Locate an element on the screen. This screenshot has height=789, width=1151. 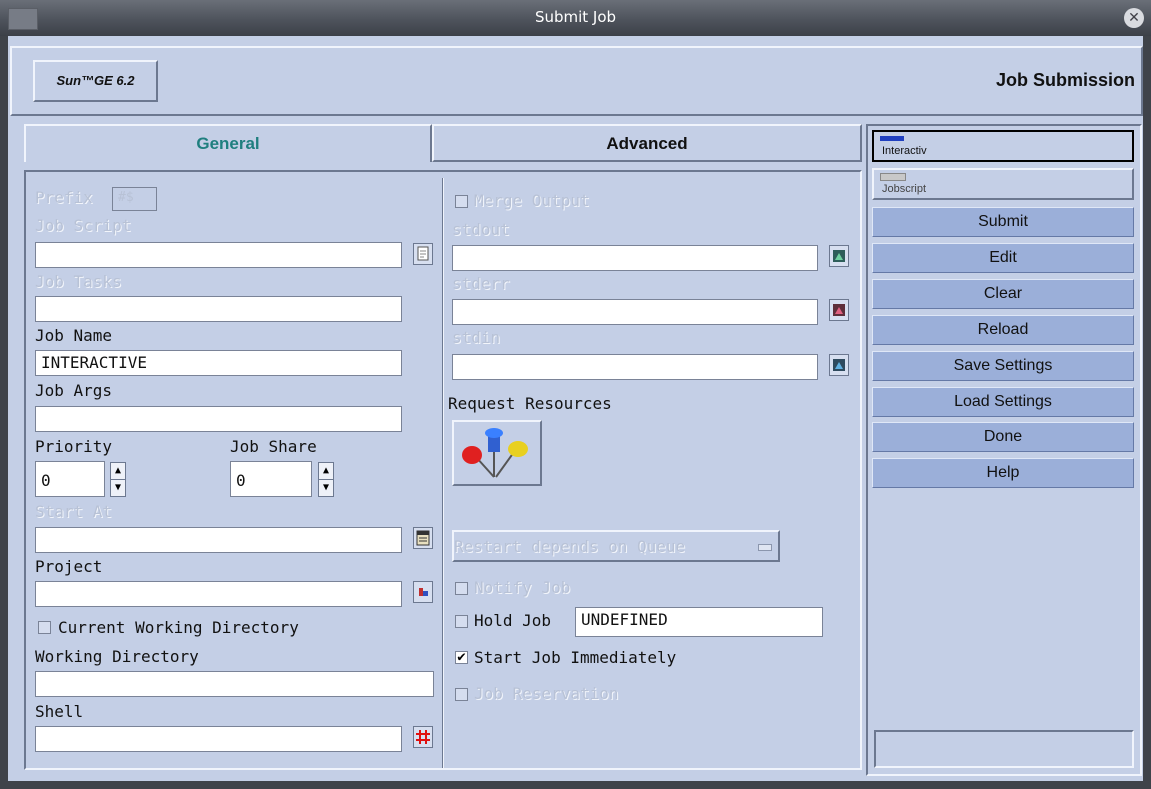
notify-job-checkbox is located at coordinates (461, 588).